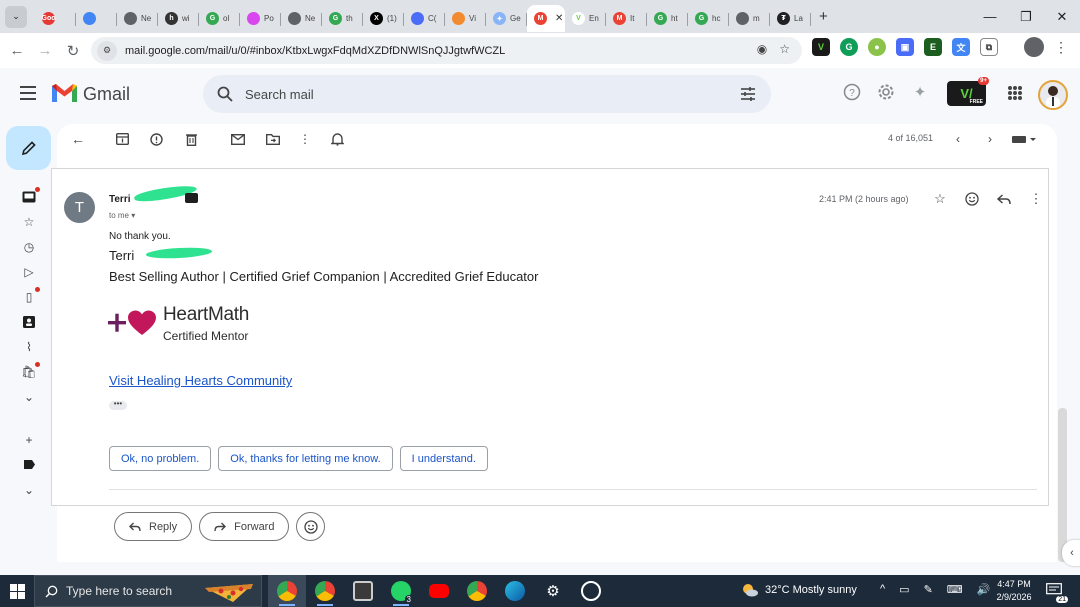 The height and width of the screenshot is (607, 1080). What do you see at coordinates (904, 589) in the screenshot?
I see `network-icon: ▭` at bounding box center [904, 589].